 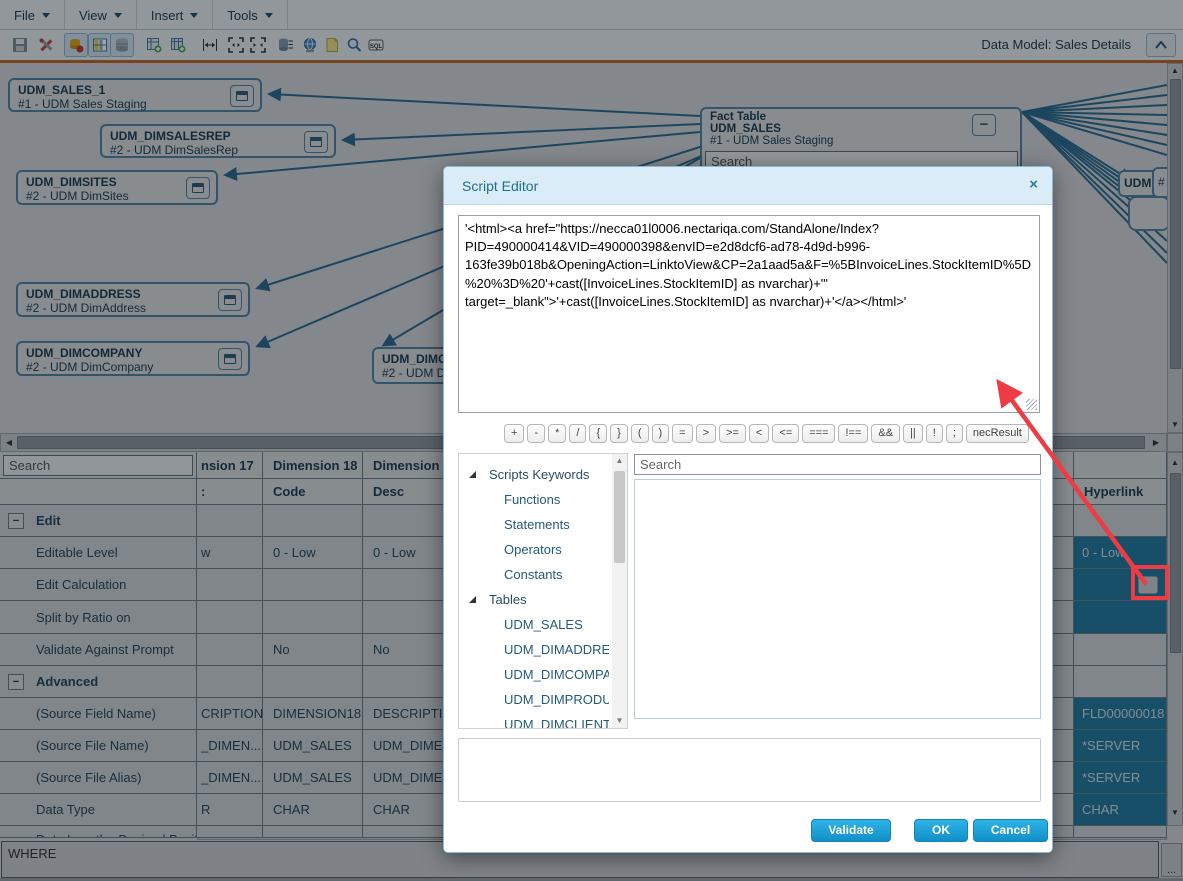 What do you see at coordinates (639, 433) in the screenshot?
I see `operator-button-(: (` at bounding box center [639, 433].